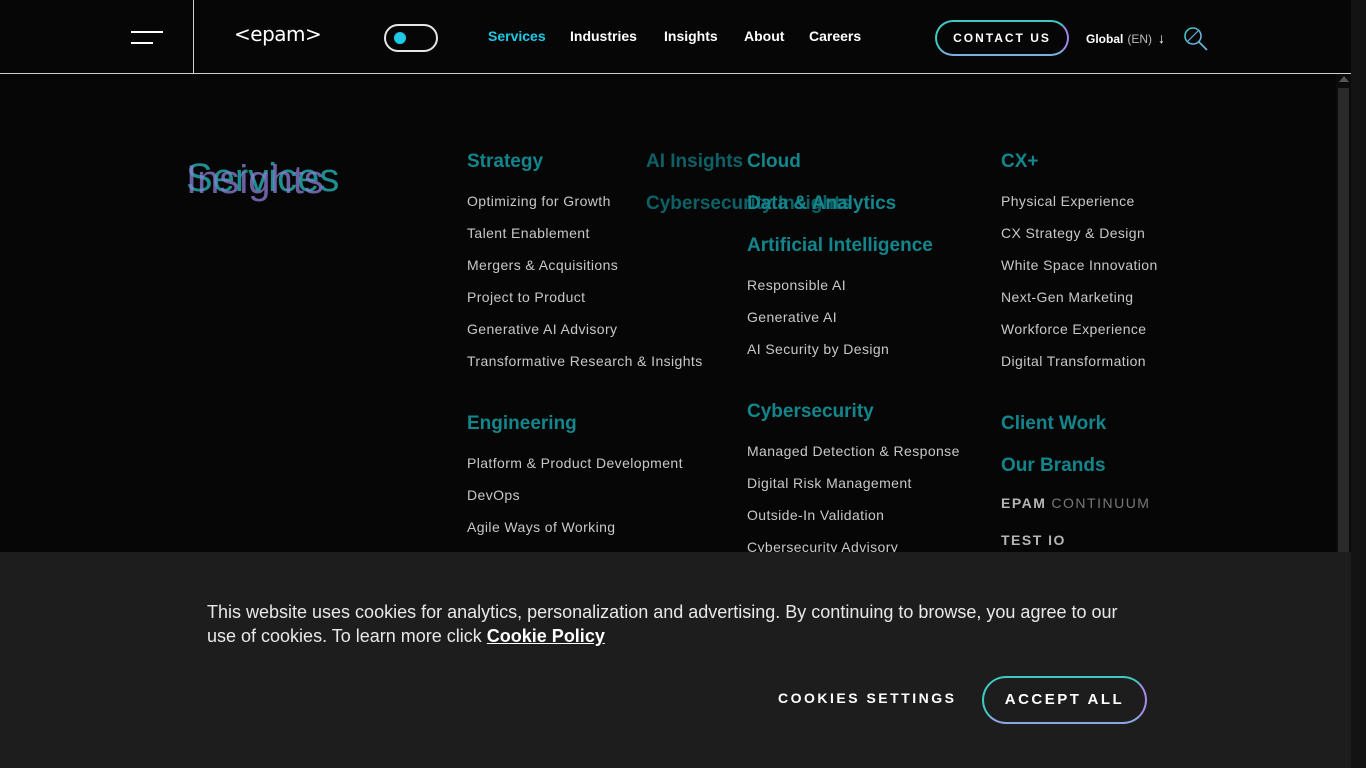  What do you see at coordinates (1358, 384) in the screenshot?
I see `window-edge` at bounding box center [1358, 384].